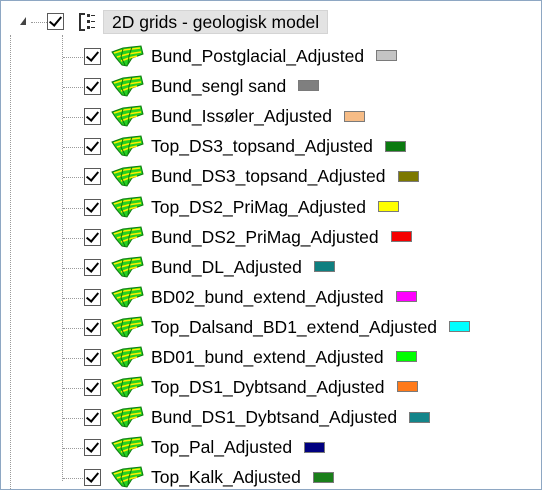 This screenshot has height=490, width=542. I want to click on triangle-down-icon, so click(23, 21).